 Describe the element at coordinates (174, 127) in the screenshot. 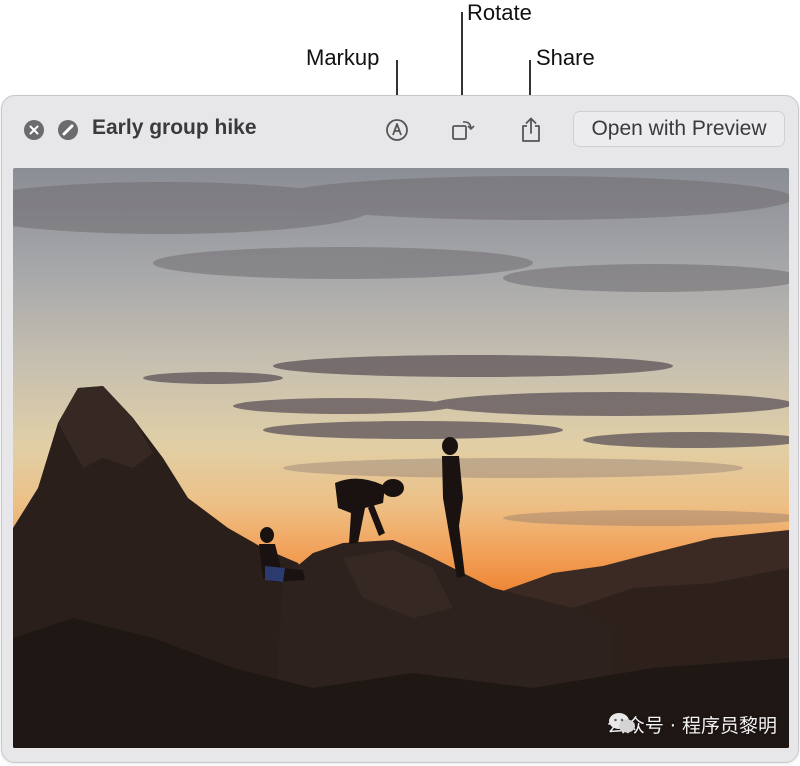

I see `window-title: Early group hike` at that location.